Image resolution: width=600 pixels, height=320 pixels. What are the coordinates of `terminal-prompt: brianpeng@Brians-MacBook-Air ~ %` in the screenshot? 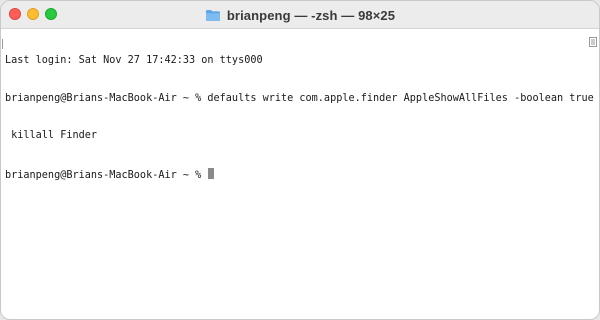 It's located at (106, 175).